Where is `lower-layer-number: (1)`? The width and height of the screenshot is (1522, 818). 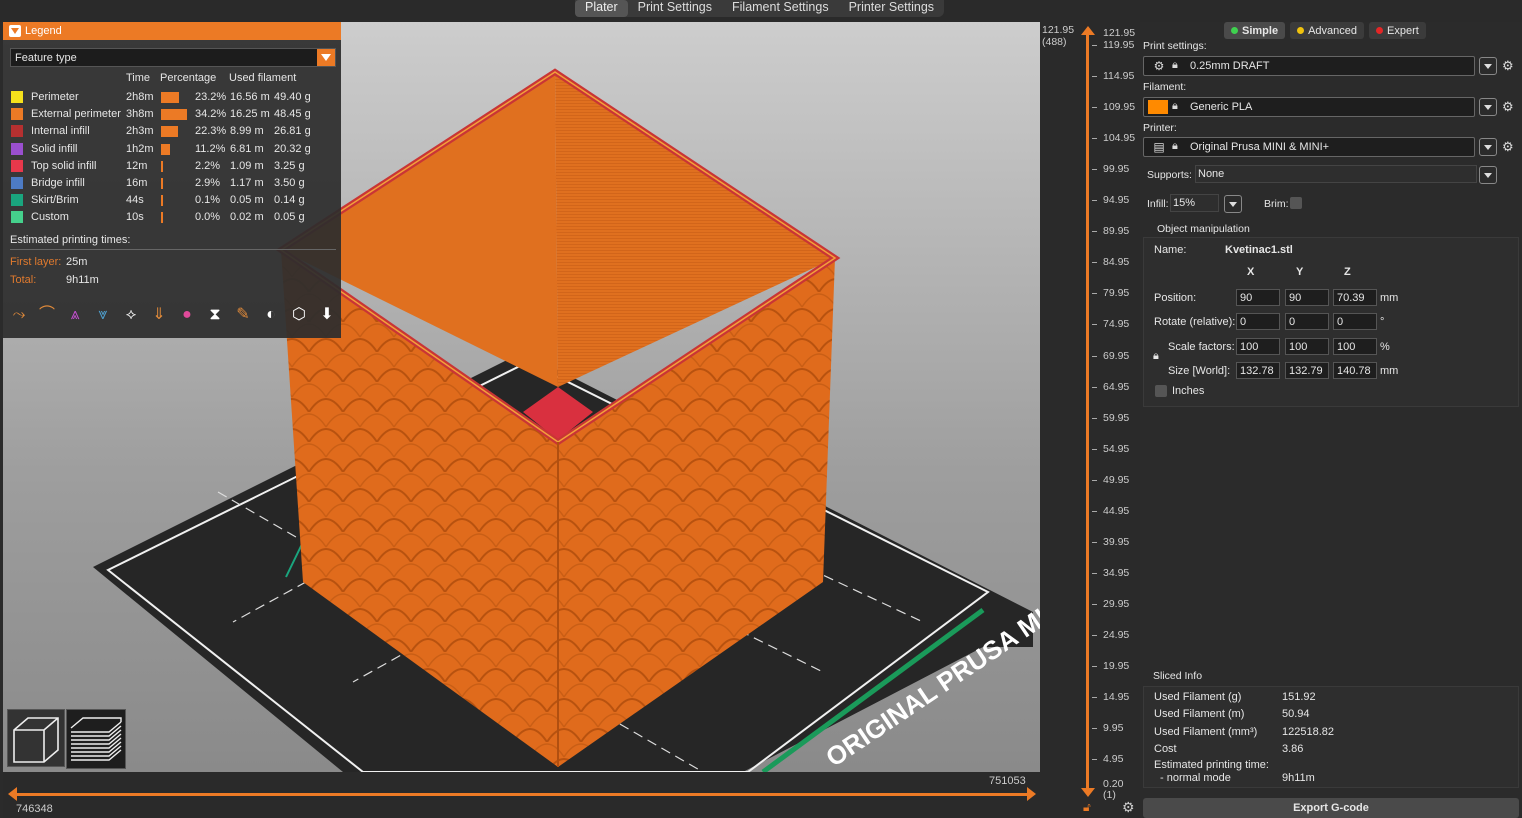 lower-layer-number: (1) is located at coordinates (1109, 795).